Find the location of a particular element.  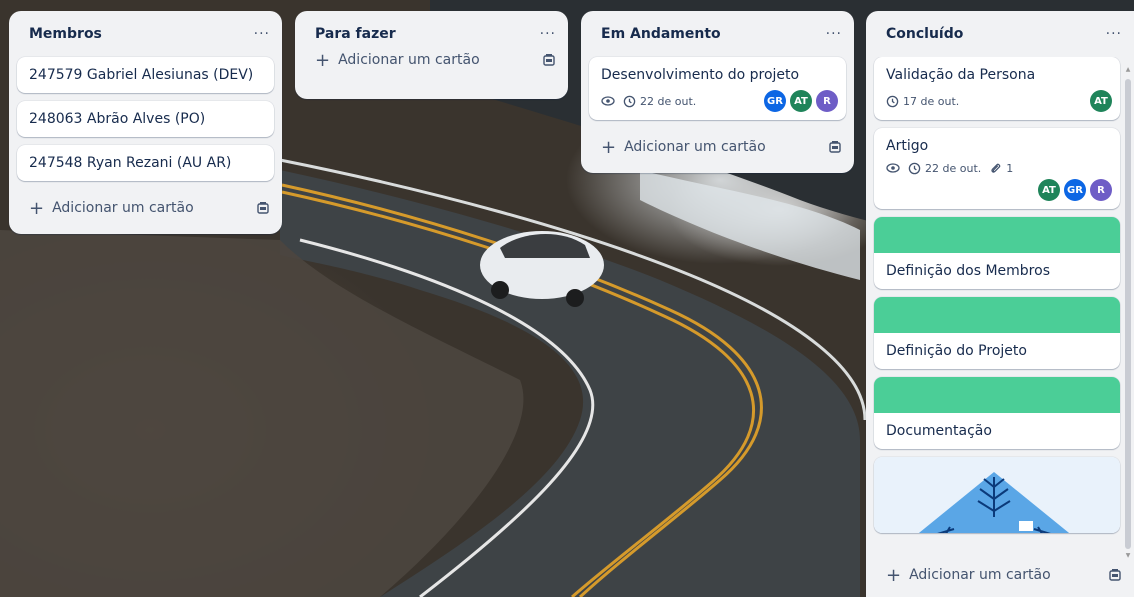

paperclip-icon is located at coordinates (996, 168).